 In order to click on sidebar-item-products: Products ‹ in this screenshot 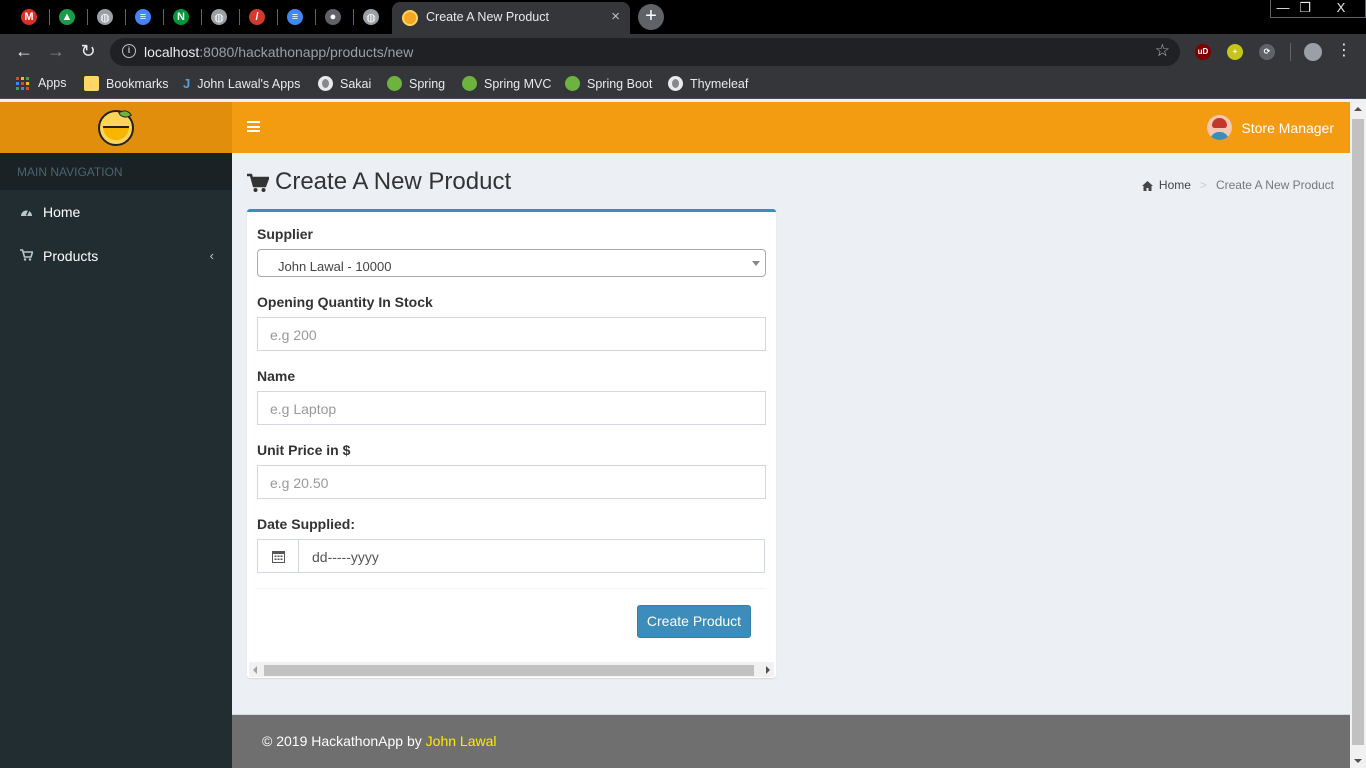, I will do `click(116, 256)`.